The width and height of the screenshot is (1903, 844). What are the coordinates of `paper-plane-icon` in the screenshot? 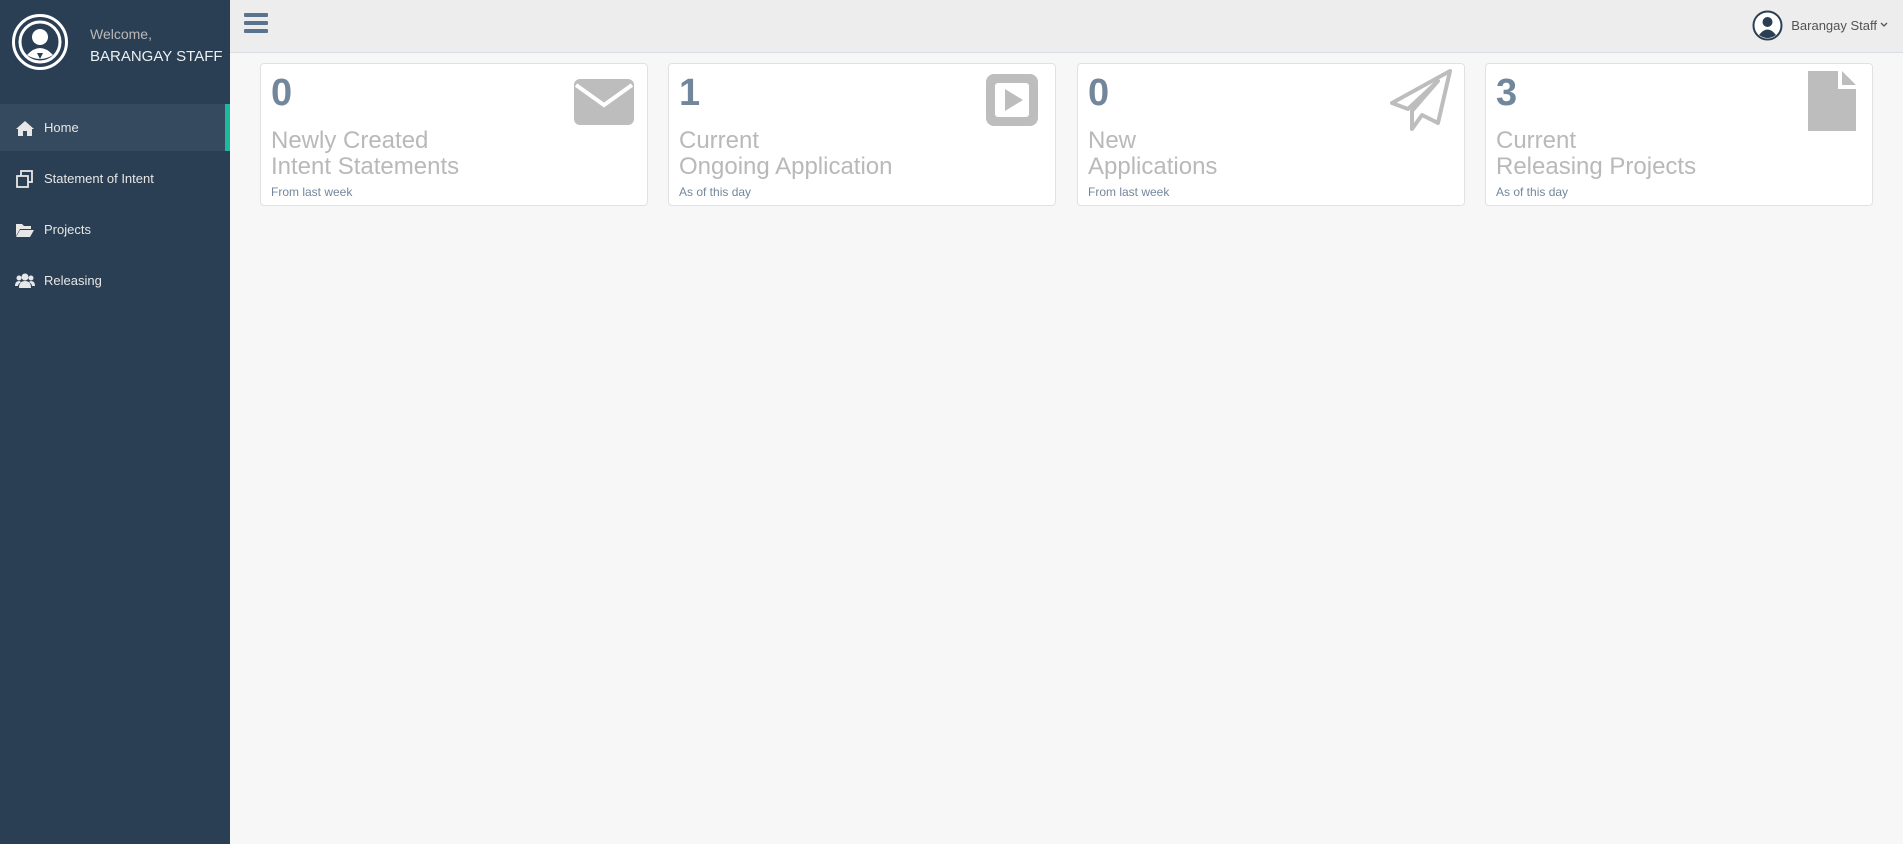 It's located at (1421, 100).